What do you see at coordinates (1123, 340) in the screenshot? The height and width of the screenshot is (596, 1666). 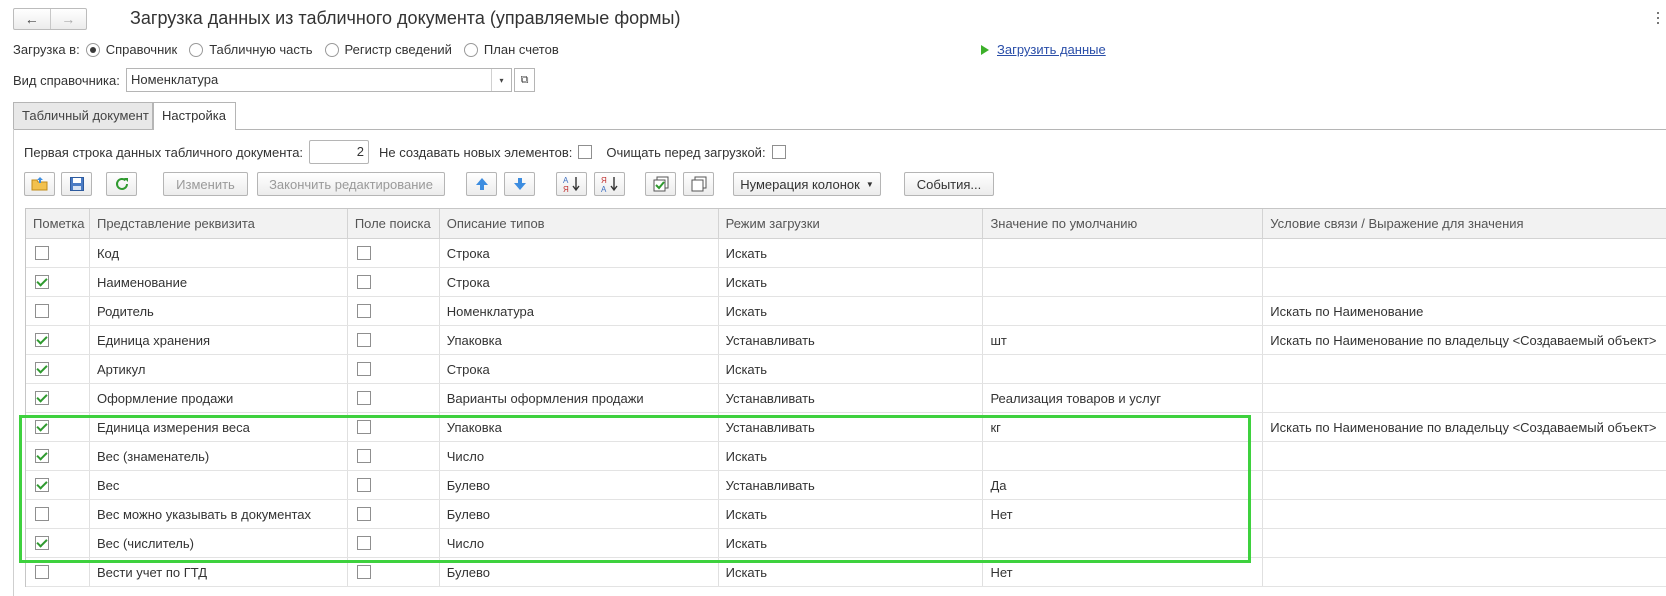 I see `default-value-cell: шт` at bounding box center [1123, 340].